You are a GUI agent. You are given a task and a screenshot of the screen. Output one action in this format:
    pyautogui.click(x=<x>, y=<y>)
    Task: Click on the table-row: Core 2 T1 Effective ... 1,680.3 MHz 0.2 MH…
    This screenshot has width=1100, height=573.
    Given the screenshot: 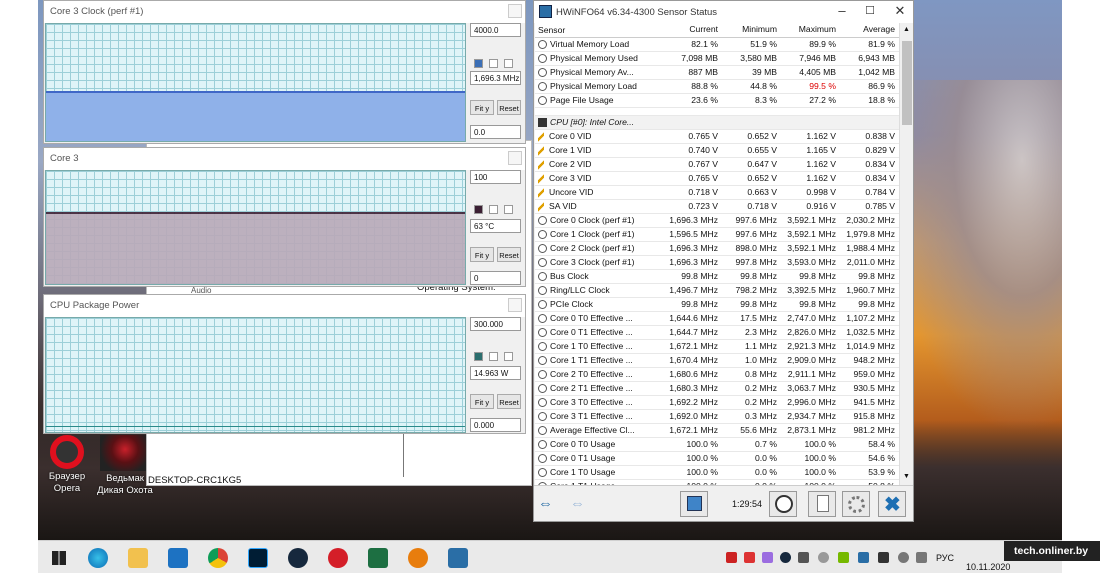 What is the action you would take?
    pyautogui.click(x=717, y=389)
    